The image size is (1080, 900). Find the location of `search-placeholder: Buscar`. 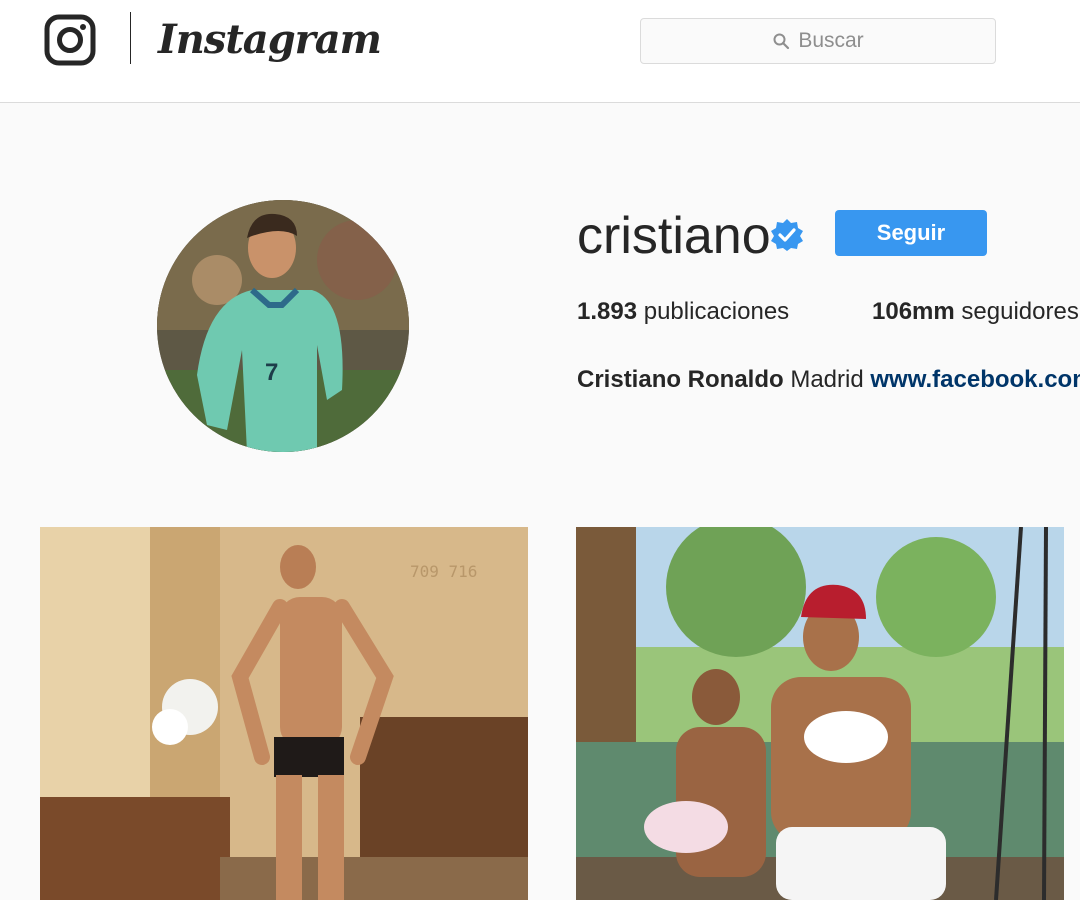

search-placeholder: Buscar is located at coordinates (831, 40).